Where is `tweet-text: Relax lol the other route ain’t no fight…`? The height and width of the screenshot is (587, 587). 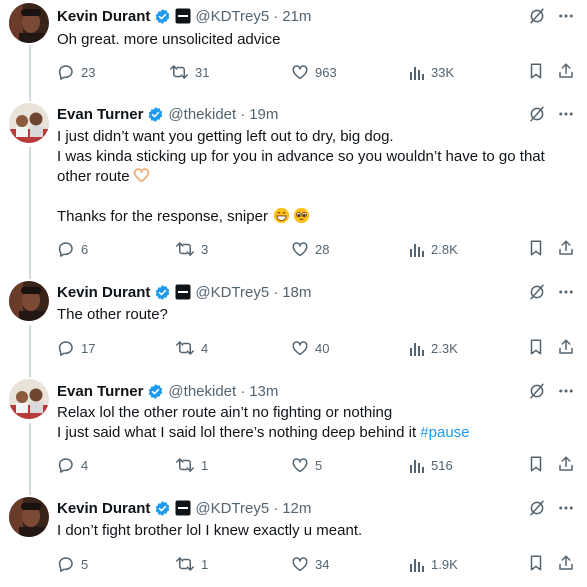
tweet-text: Relax lol the other route ain’t no fight… is located at coordinates (312, 423).